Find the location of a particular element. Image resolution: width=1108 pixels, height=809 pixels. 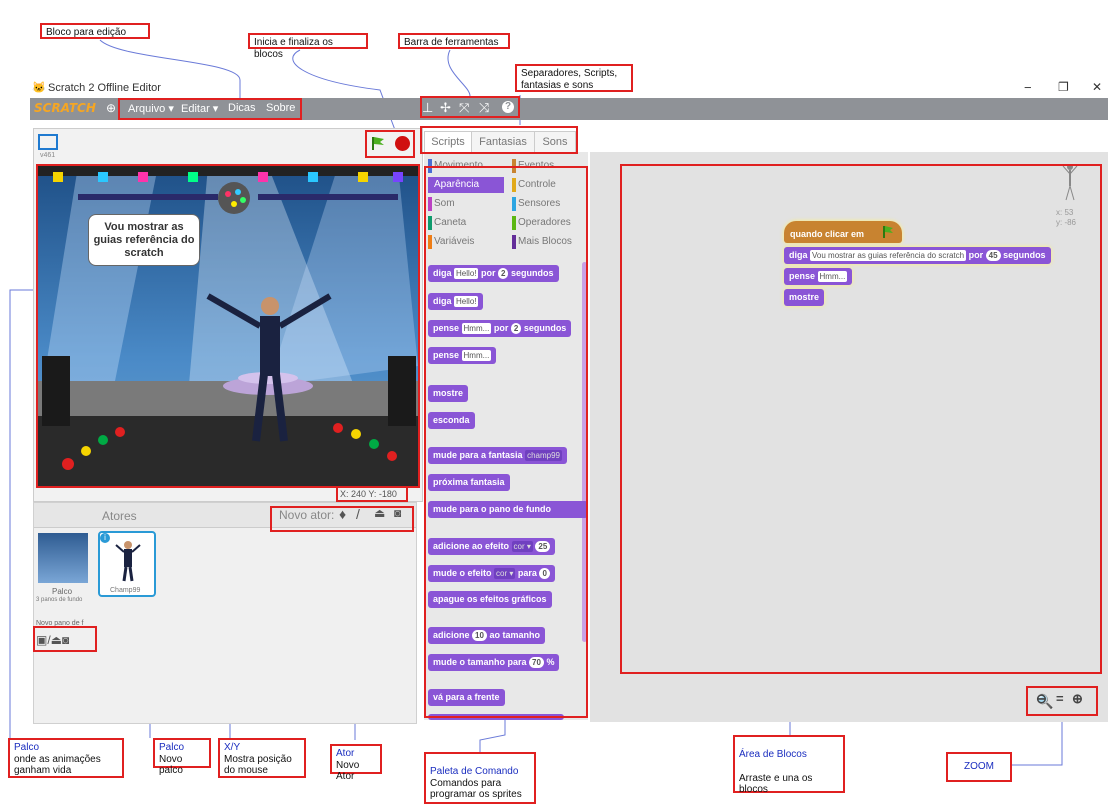

menu-dicas: Dicas is located at coordinates (242, 108).